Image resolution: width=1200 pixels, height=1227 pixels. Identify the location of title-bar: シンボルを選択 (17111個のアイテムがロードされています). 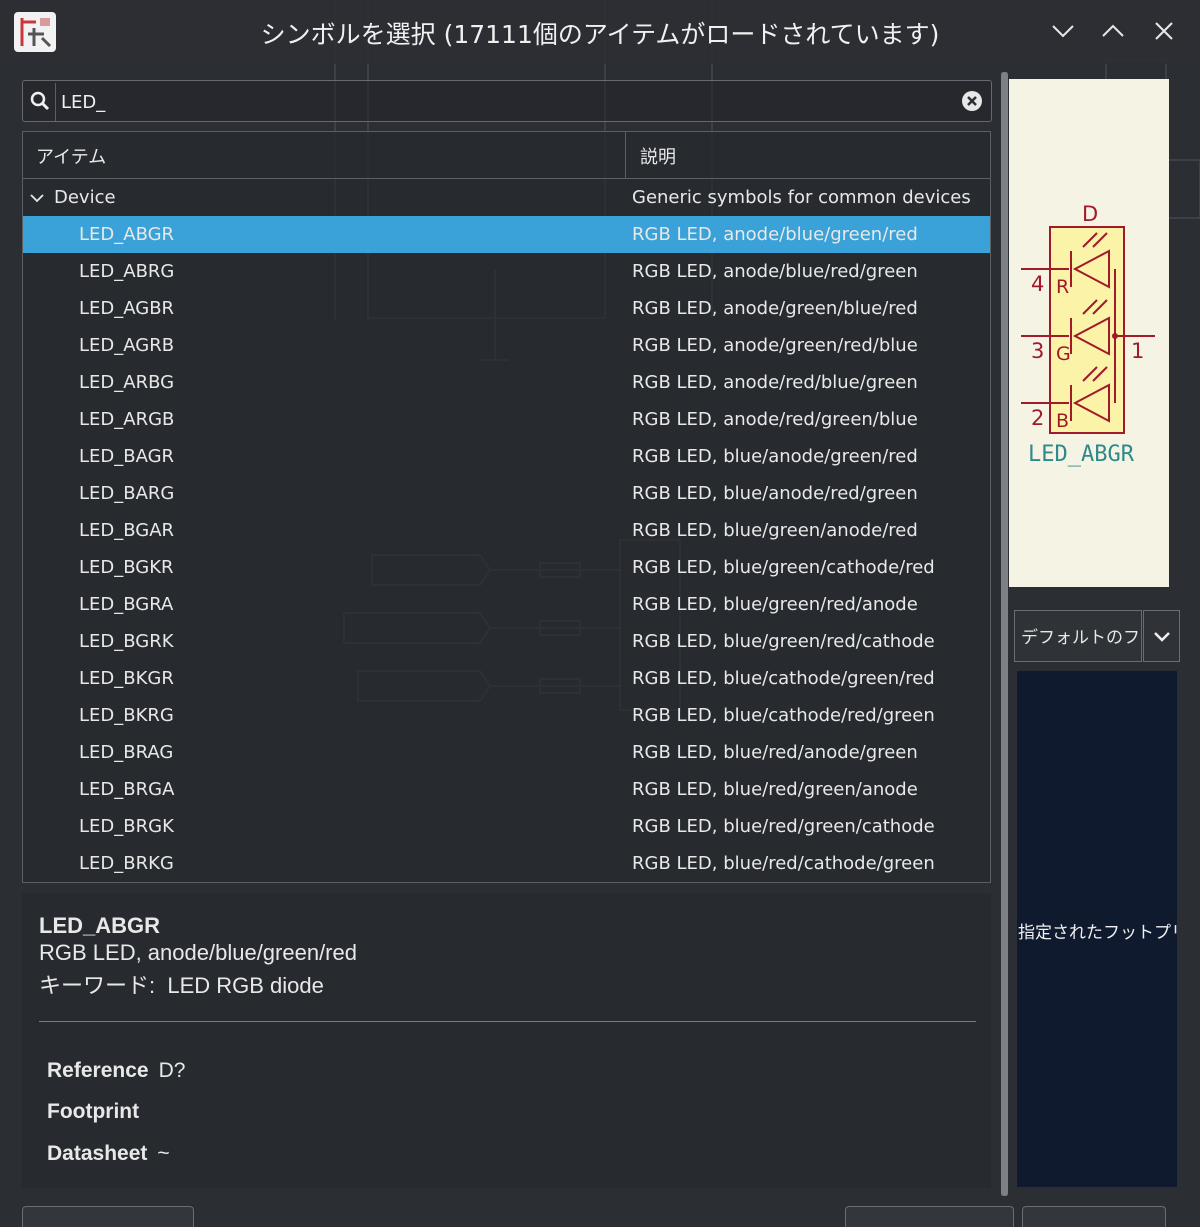
(600, 32).